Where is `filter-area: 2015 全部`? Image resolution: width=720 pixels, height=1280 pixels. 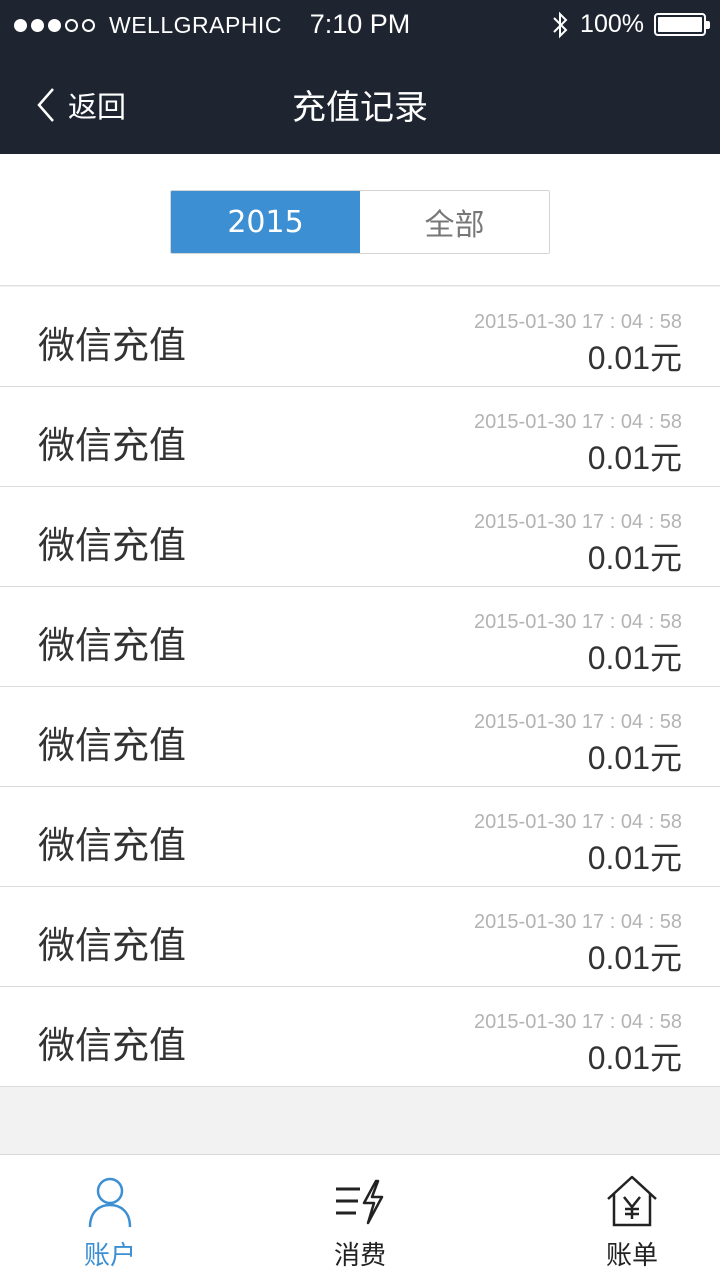
filter-area: 2015 全部 is located at coordinates (360, 220).